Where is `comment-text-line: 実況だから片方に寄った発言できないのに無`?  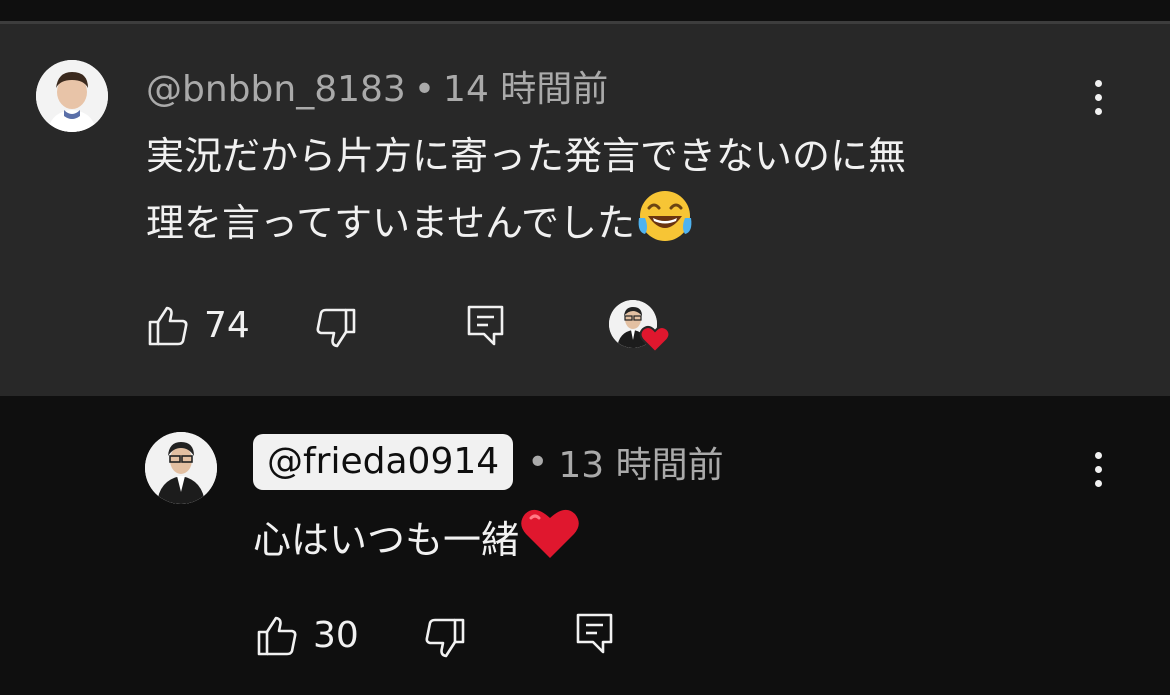
comment-text-line: 実況だから片方に寄った発言できないのに無 is located at coordinates (526, 156).